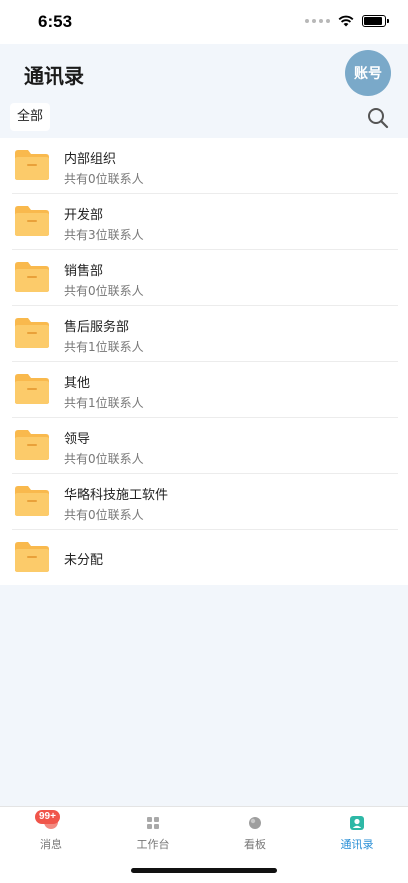 The width and height of the screenshot is (408, 883). Describe the element at coordinates (317, 21) in the screenshot. I see `signal-icon` at that location.